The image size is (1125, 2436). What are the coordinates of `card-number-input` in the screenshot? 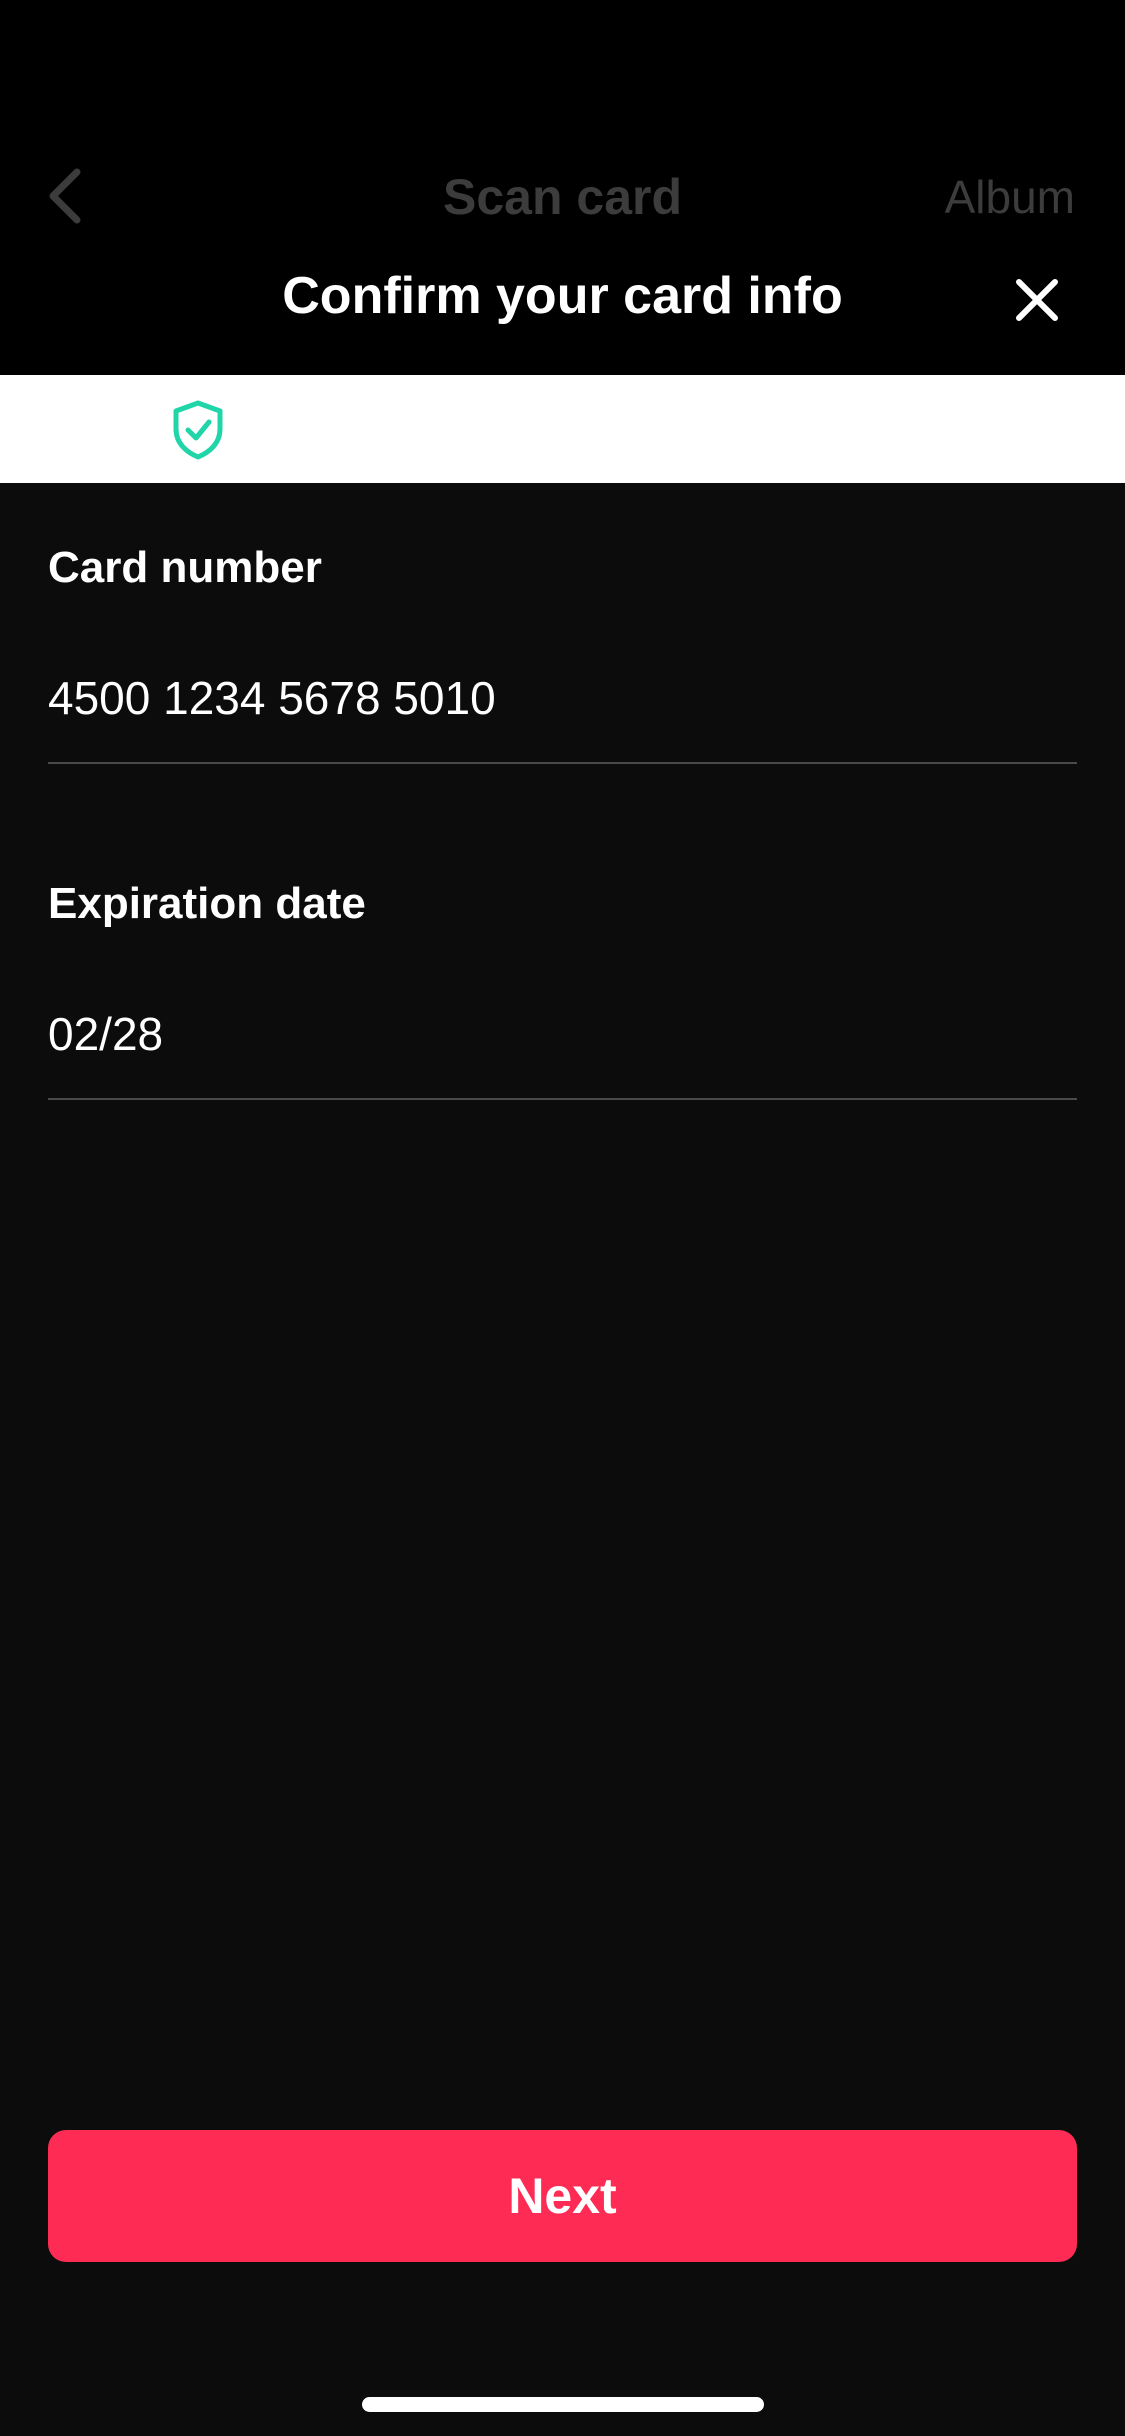 It's located at (562, 698).